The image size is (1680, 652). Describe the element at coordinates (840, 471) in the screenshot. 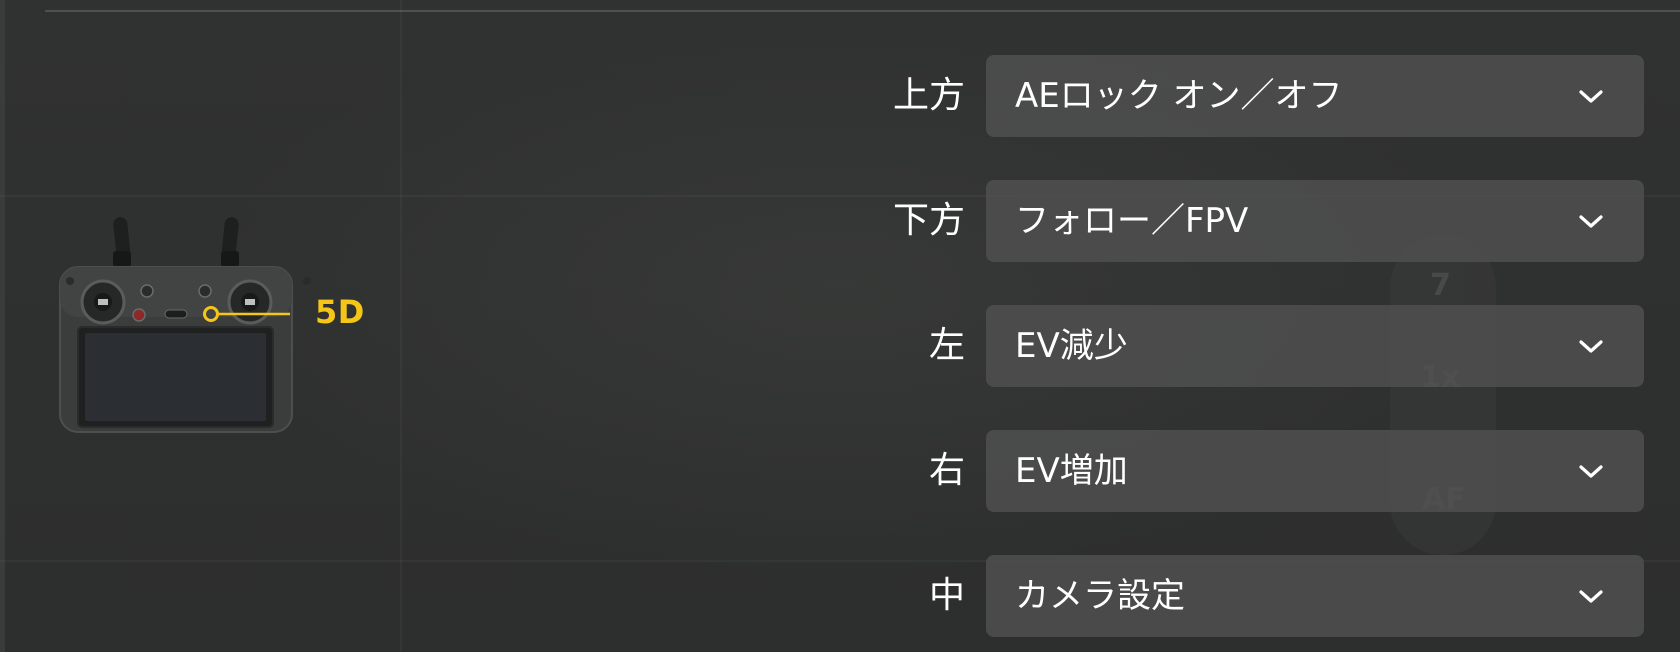

I see `setting-row-right: 右 EV増加` at that location.